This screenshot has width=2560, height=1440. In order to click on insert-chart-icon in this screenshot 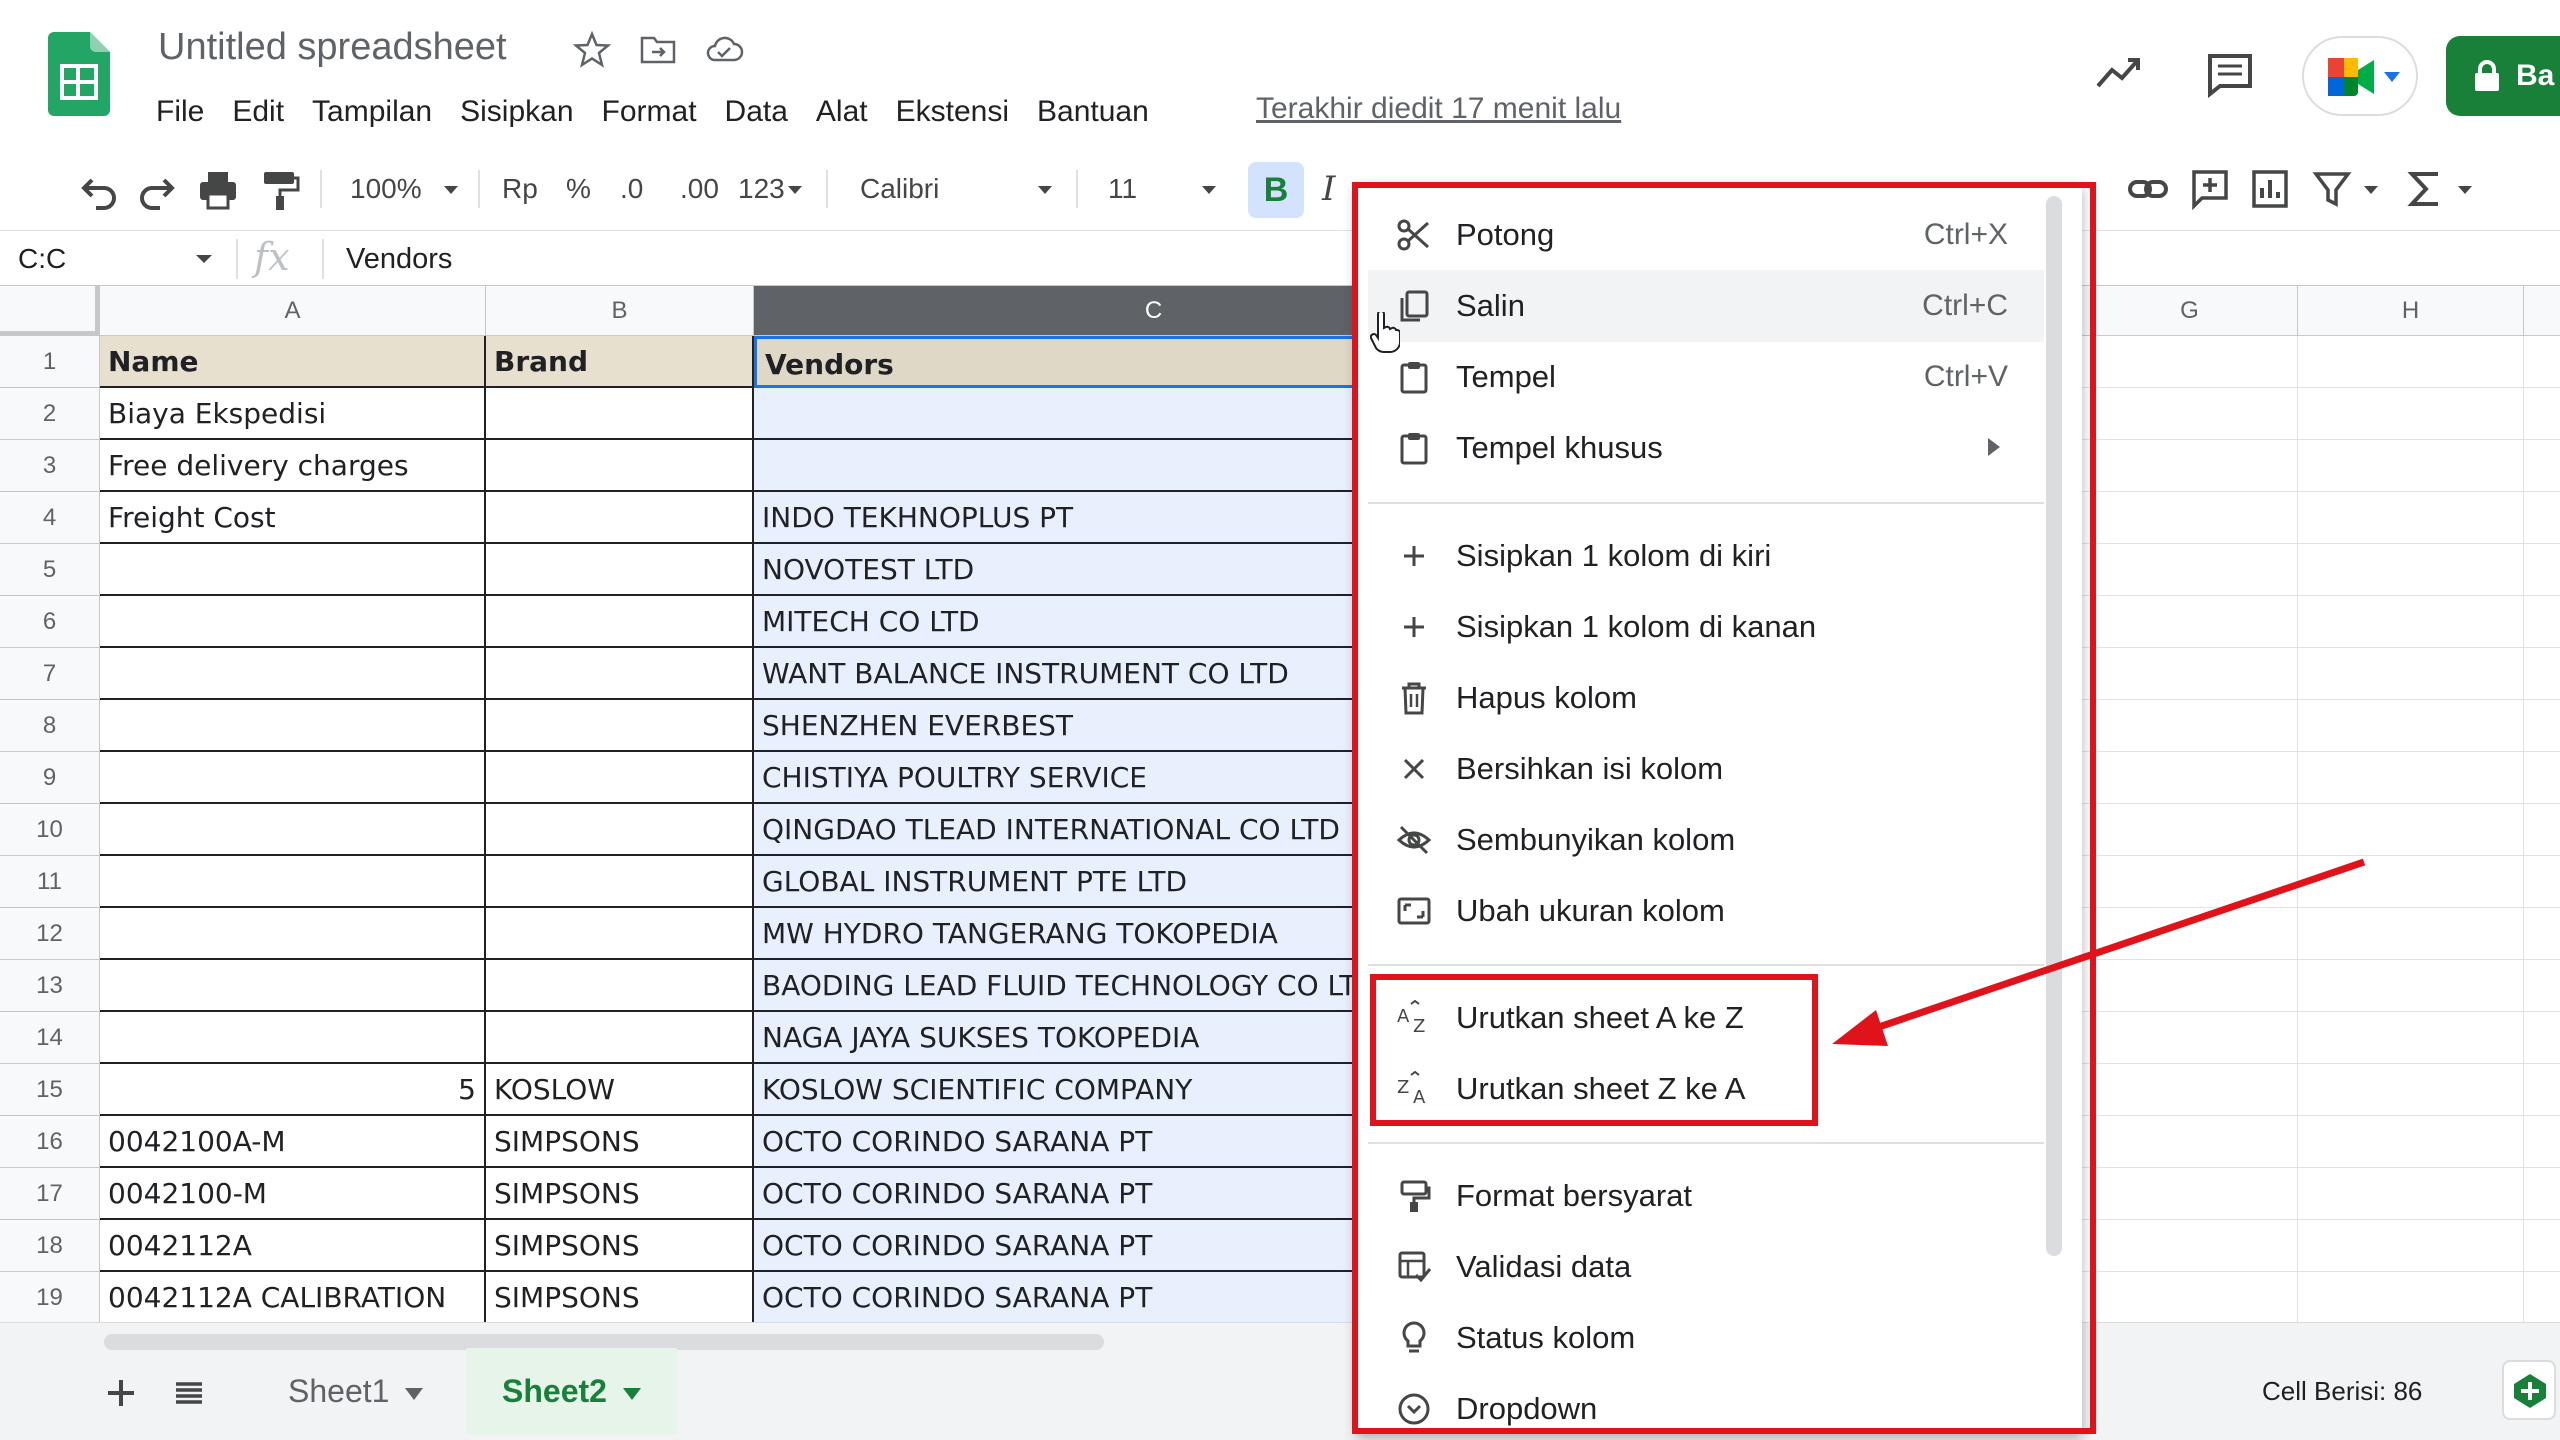, I will do `click(2270, 189)`.